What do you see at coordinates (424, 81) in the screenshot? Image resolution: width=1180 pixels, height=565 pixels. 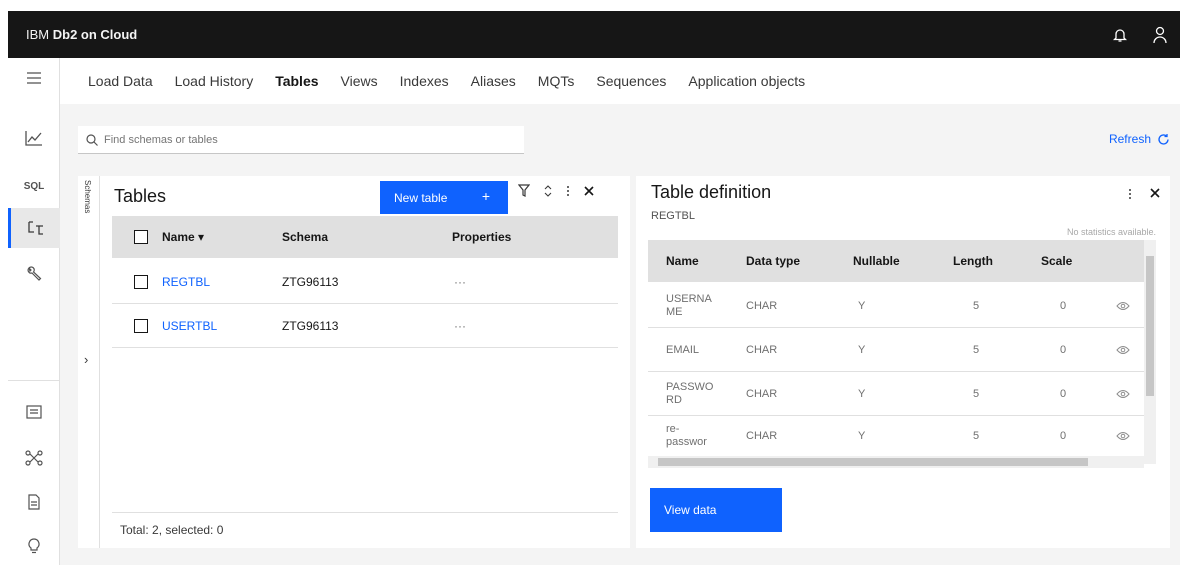 I see `tab-indexes: Indexes` at bounding box center [424, 81].